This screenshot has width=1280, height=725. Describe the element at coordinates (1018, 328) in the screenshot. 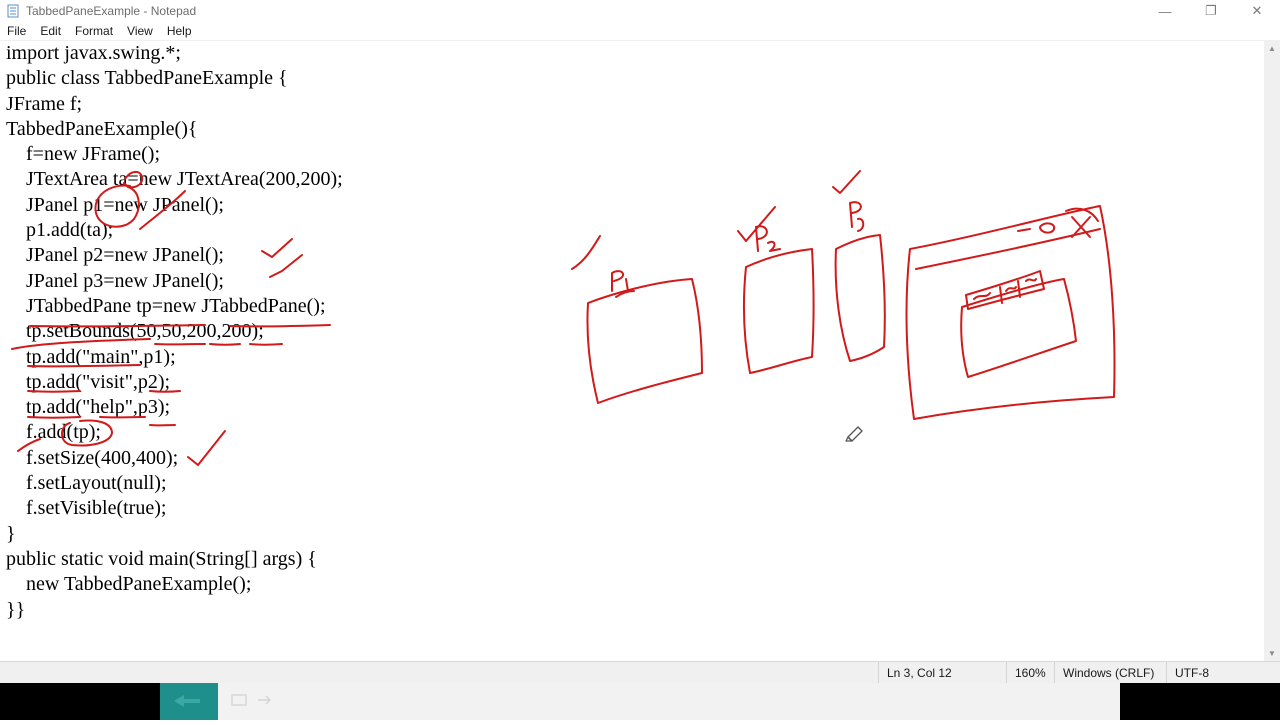

I see `tabbed-pane-box` at that location.